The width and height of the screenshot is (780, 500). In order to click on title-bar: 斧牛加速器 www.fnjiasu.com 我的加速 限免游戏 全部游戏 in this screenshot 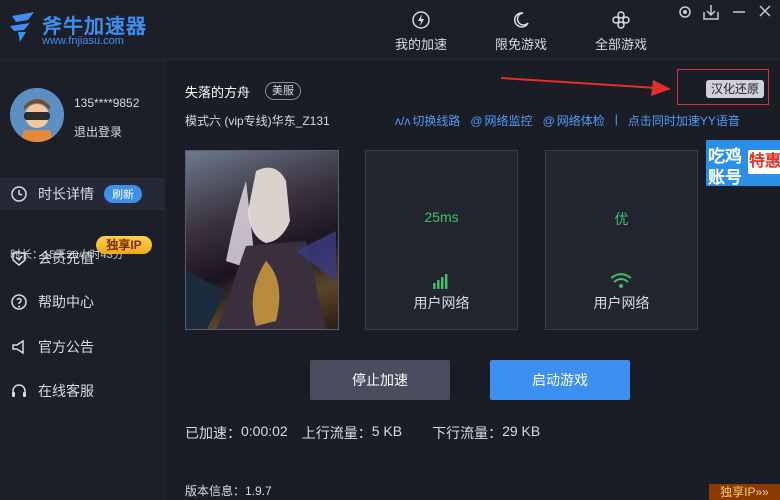, I will do `click(390, 30)`.